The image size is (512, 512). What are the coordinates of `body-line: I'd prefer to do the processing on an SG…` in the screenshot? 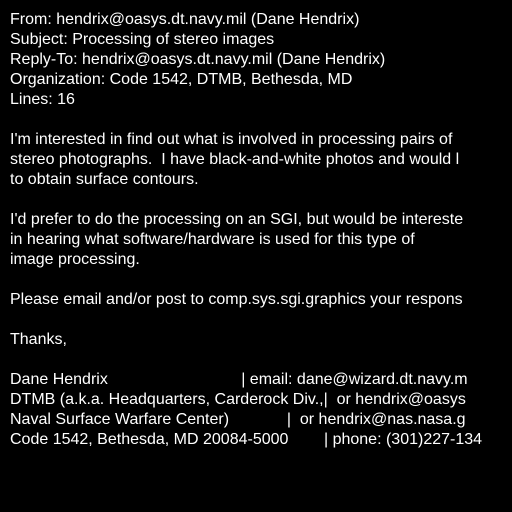 It's located at (237, 219).